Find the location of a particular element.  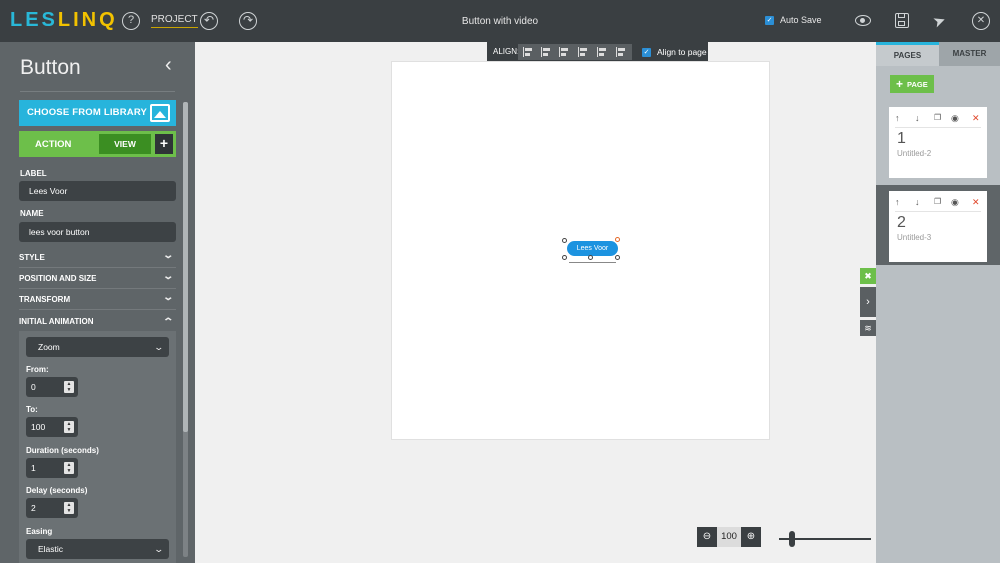

delay-input: 2 ▲ ▼ is located at coordinates (52, 508).